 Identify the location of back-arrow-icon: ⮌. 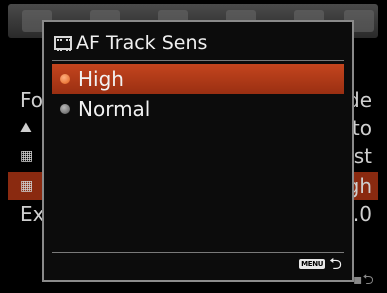
(335, 263).